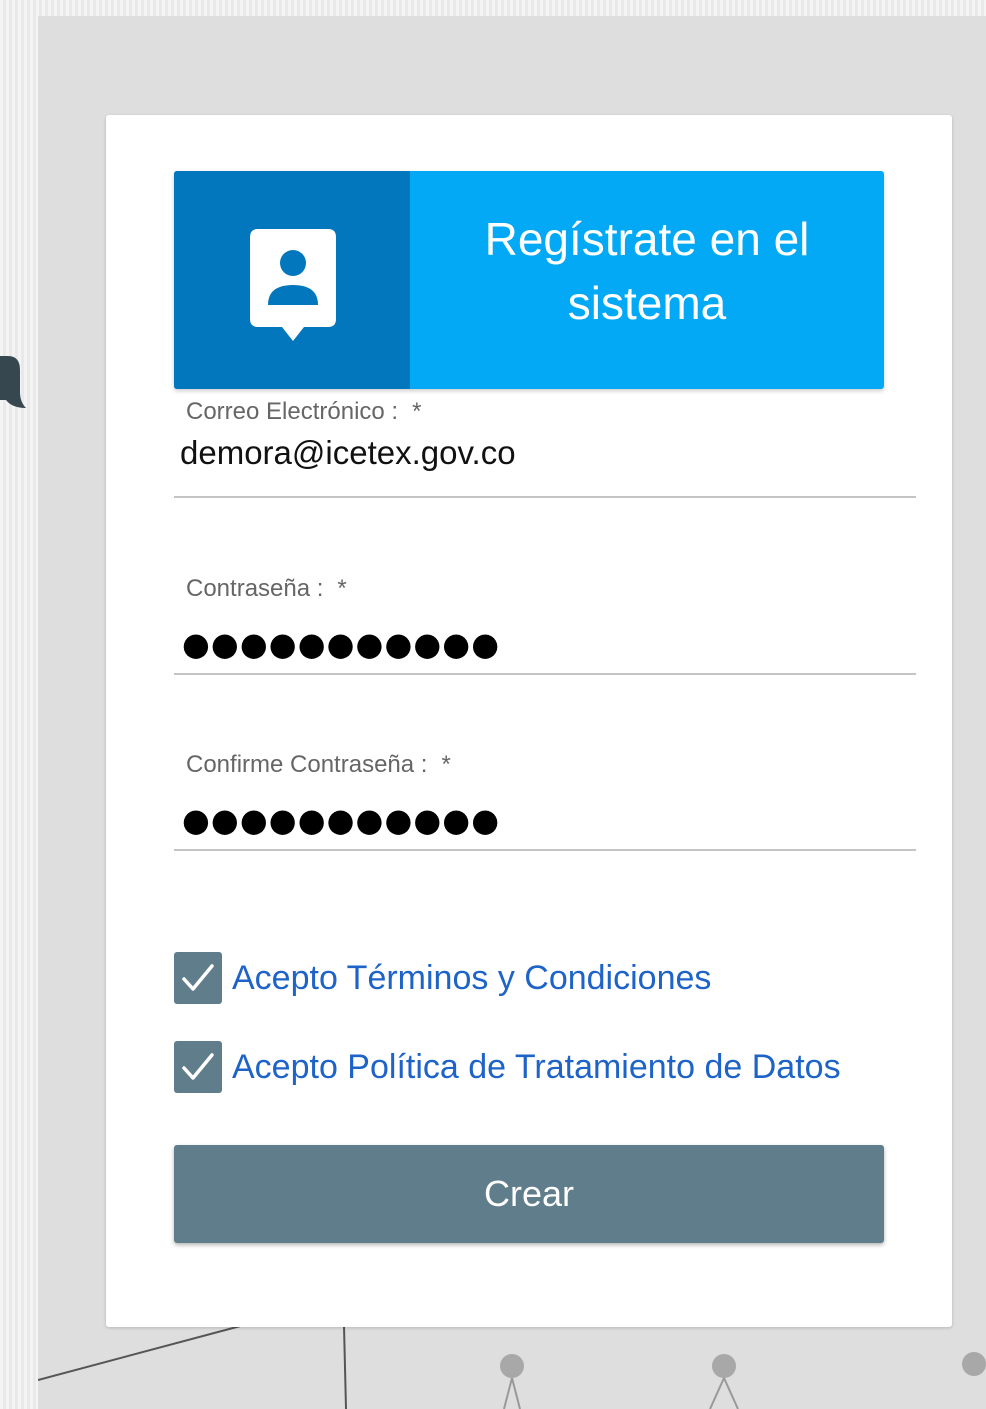 The width and height of the screenshot is (986, 1409). What do you see at coordinates (19, 704) in the screenshot?
I see `background-left-strip` at bounding box center [19, 704].